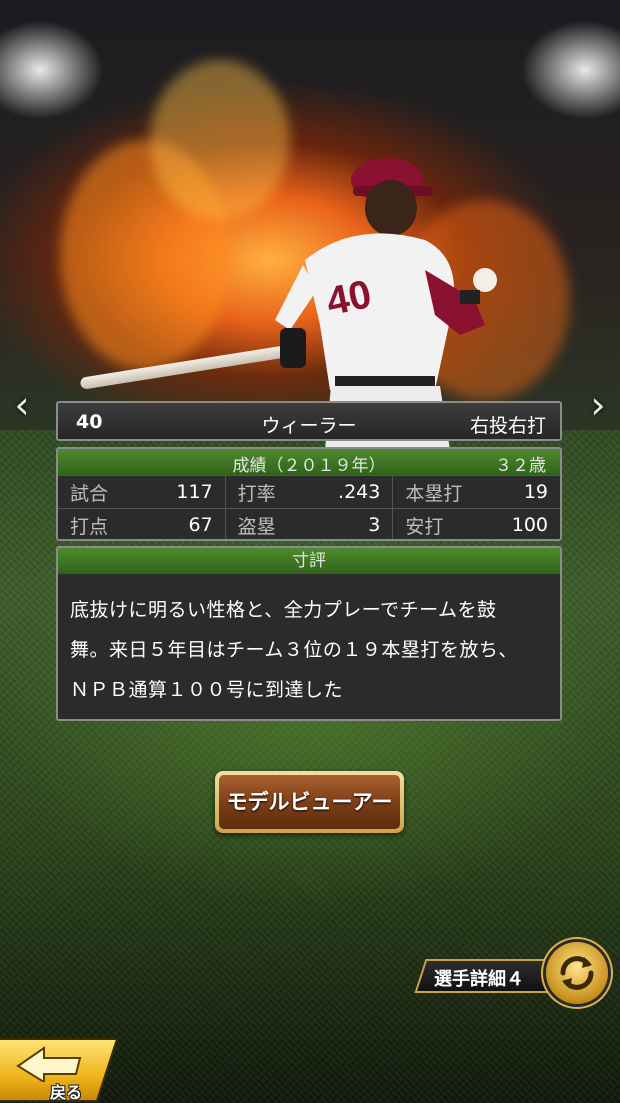 The height and width of the screenshot is (1103, 620). What do you see at coordinates (530, 525) in the screenshot?
I see `stat-value: 100` at bounding box center [530, 525].